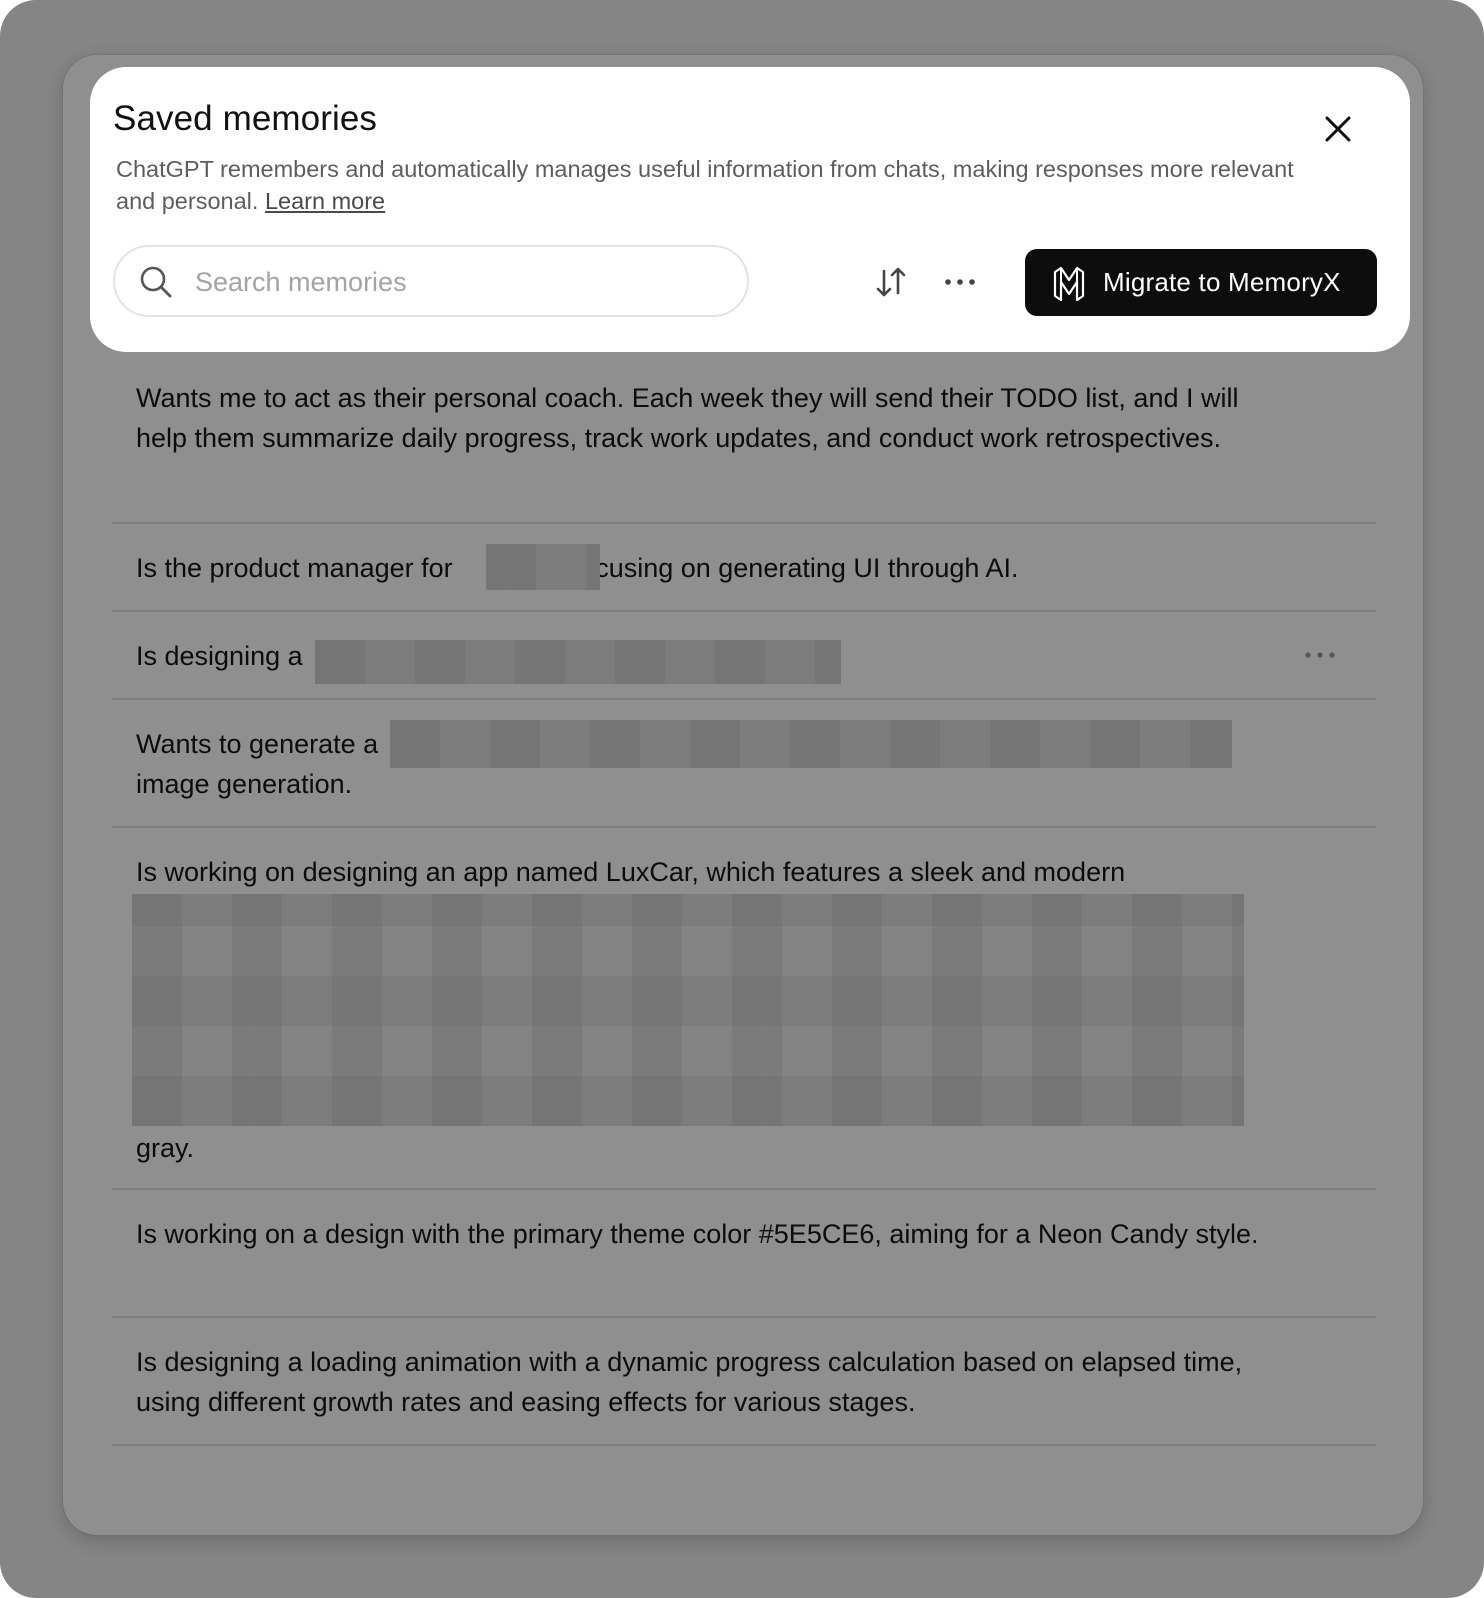 This screenshot has height=1598, width=1484. I want to click on migrate-to-memoryx-button: Migrate to MemoryX, so click(1201, 282).